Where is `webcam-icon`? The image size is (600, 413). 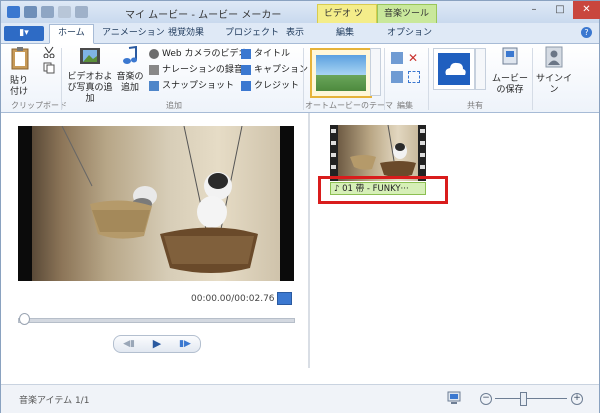 webcam-icon is located at coordinates (154, 54).